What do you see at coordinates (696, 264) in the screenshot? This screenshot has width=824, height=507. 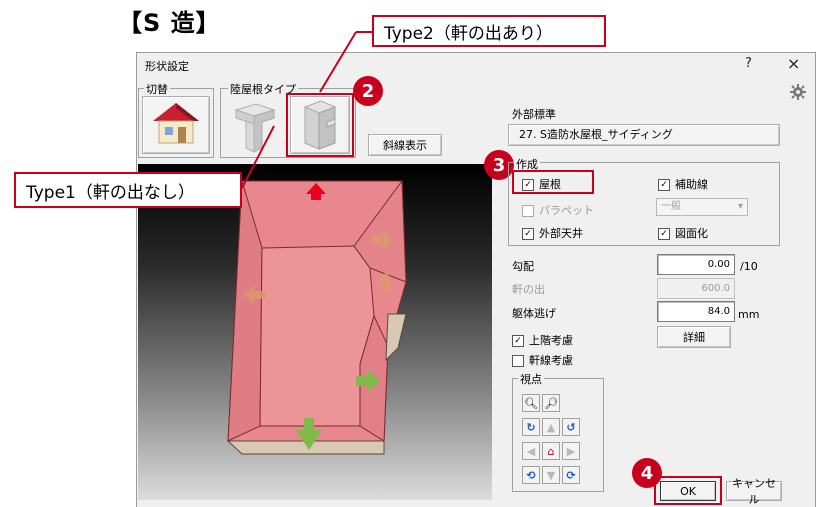 I see `slope-input: 0.00` at bounding box center [696, 264].